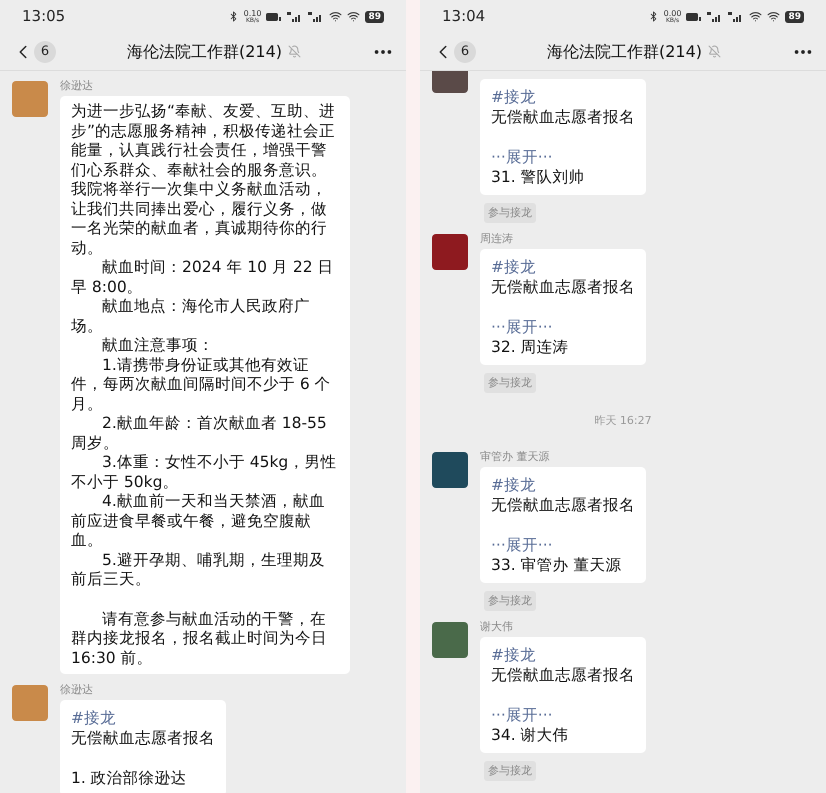 The width and height of the screenshot is (826, 793). What do you see at coordinates (496, 239) in the screenshot?
I see `sender-name: 周连涛` at bounding box center [496, 239].